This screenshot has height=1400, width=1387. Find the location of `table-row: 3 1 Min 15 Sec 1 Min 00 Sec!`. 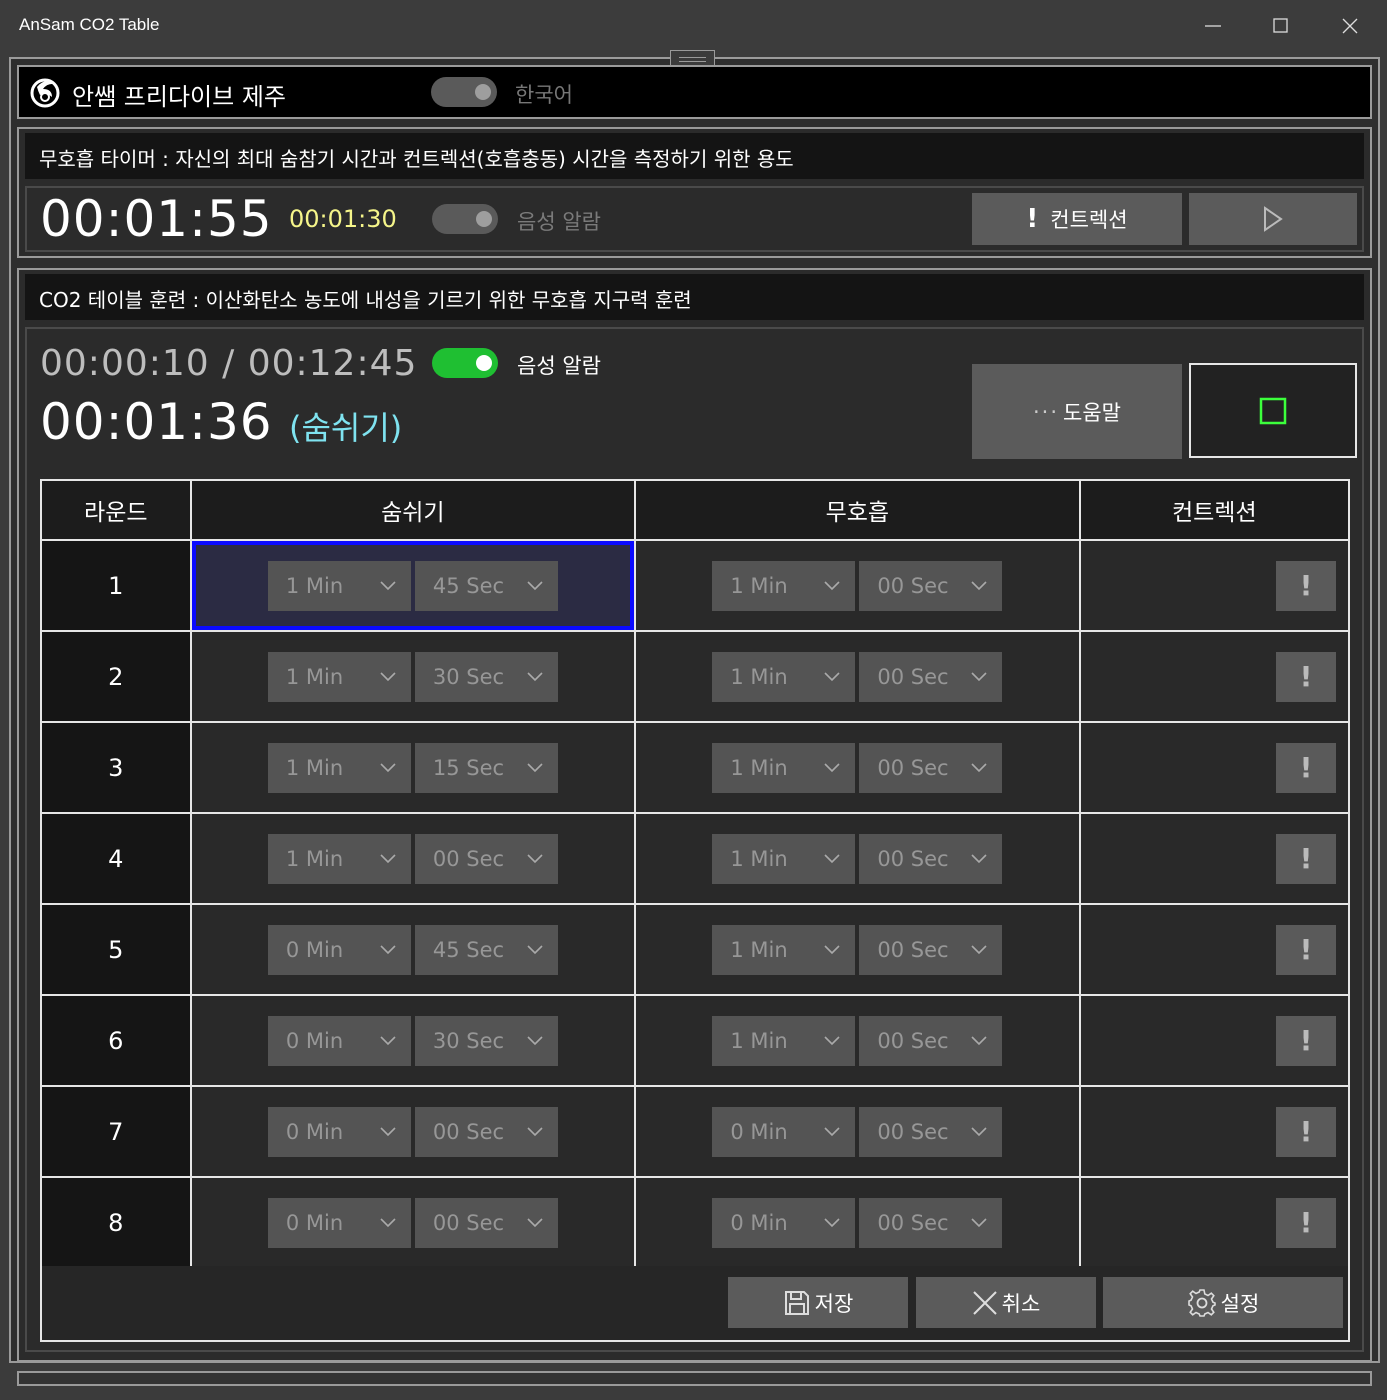

table-row: 3 1 Min 15 Sec 1 Min 00 Sec! is located at coordinates (695, 767).